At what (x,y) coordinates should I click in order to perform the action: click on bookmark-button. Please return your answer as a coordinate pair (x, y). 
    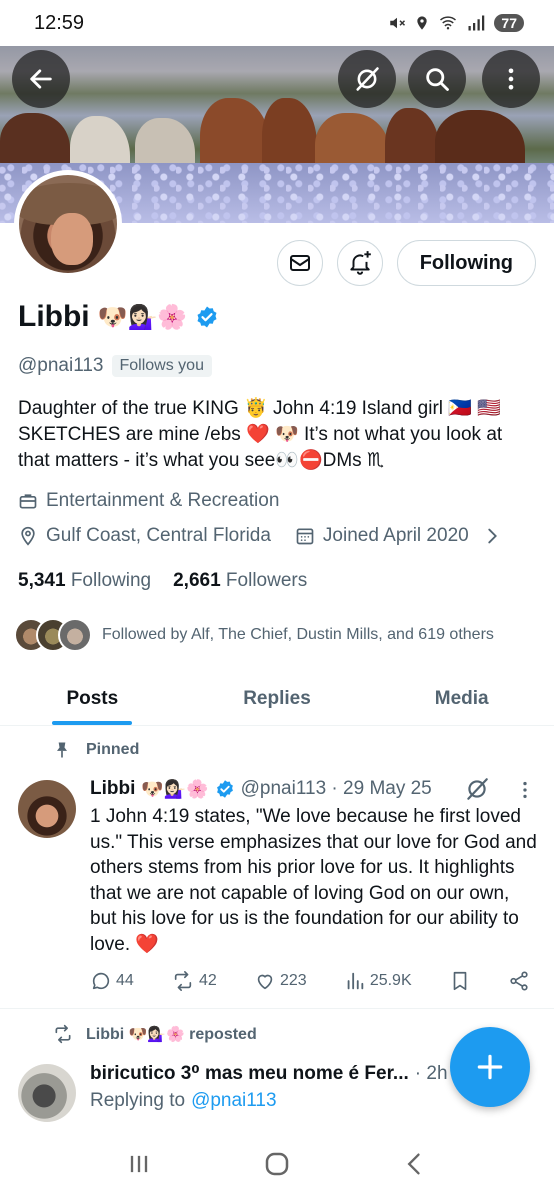
    Looking at the image, I should click on (460, 981).